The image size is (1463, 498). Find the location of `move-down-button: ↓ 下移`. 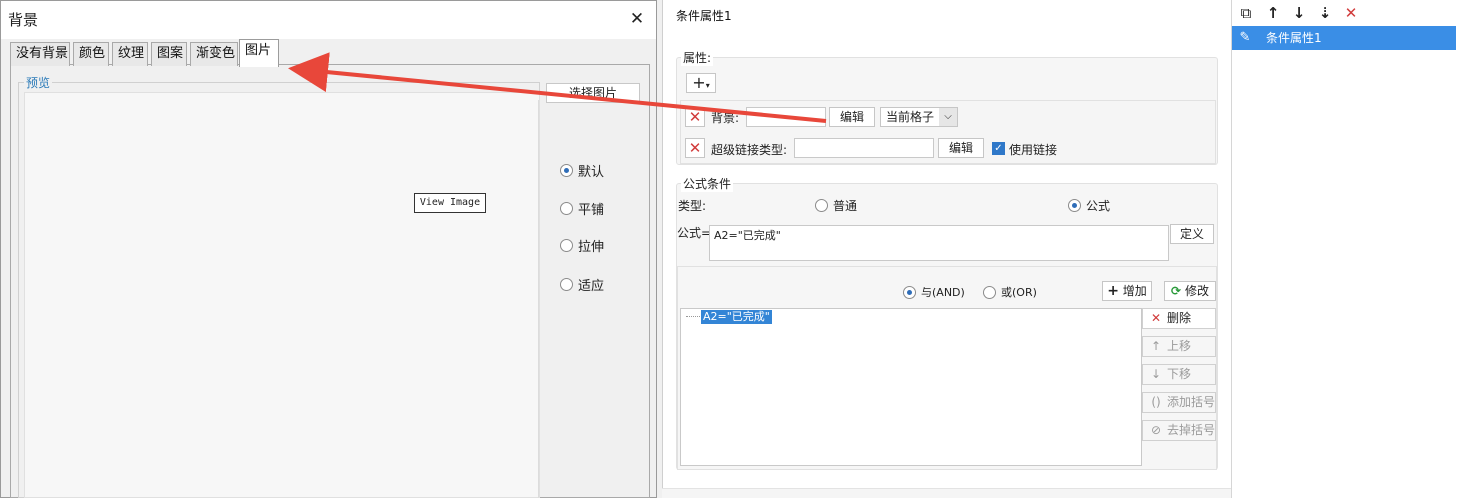

move-down-button: ↓ 下移 is located at coordinates (1179, 374).